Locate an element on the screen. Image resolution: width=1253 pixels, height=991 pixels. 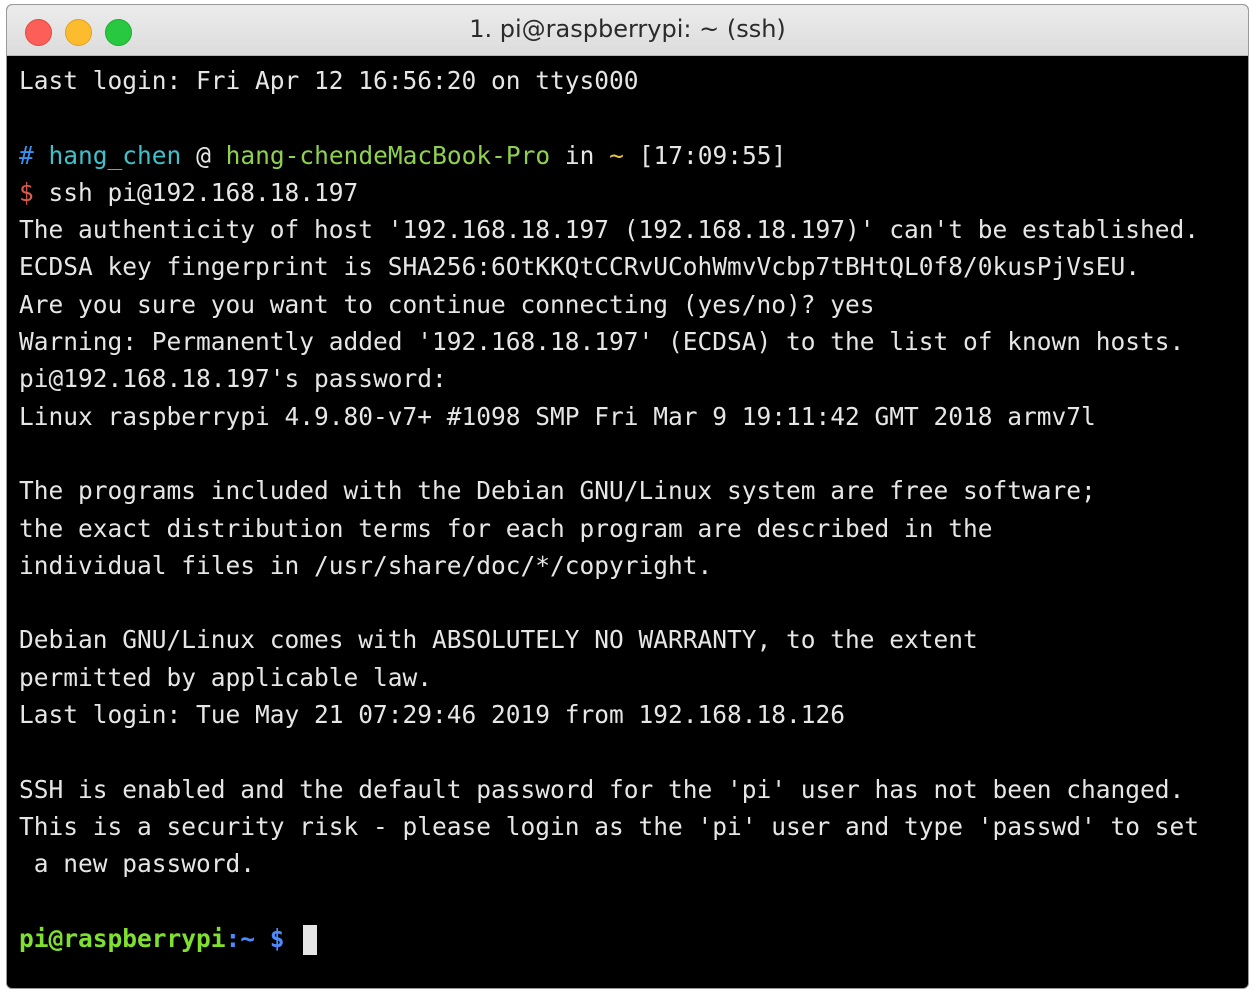
remote-prompt-dir: :~ is located at coordinates (240, 938).